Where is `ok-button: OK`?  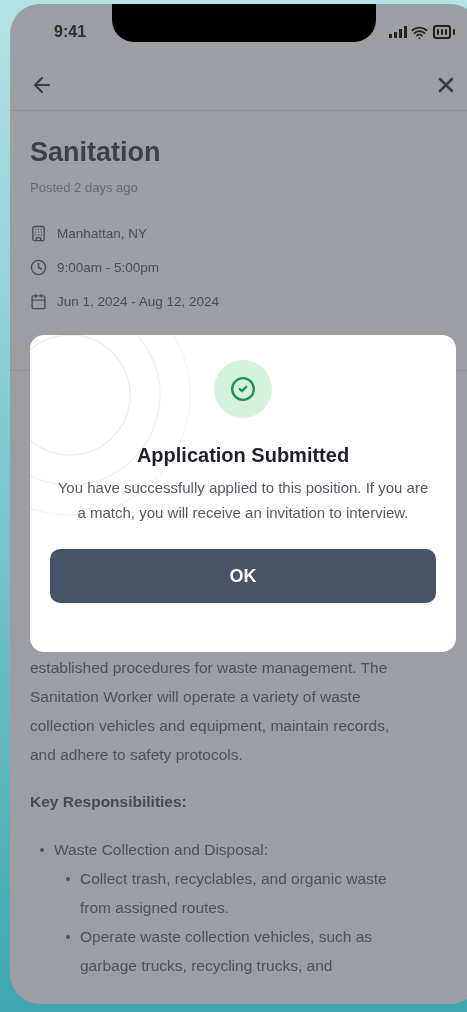 ok-button: OK is located at coordinates (243, 576).